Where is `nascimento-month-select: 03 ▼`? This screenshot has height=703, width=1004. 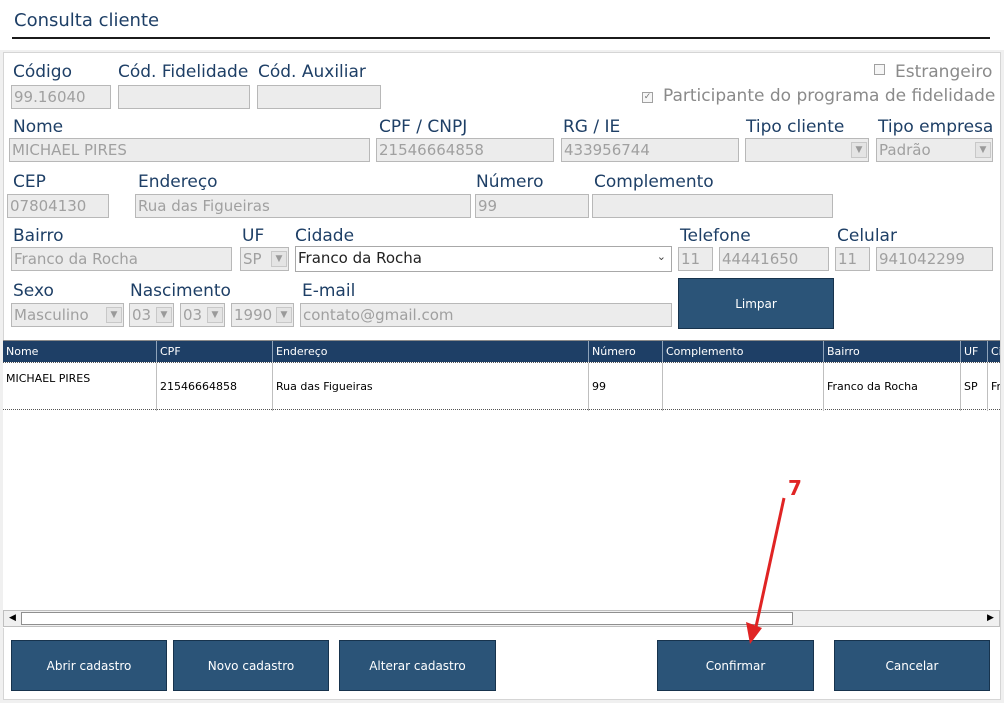 nascimento-month-select: 03 ▼ is located at coordinates (202, 315).